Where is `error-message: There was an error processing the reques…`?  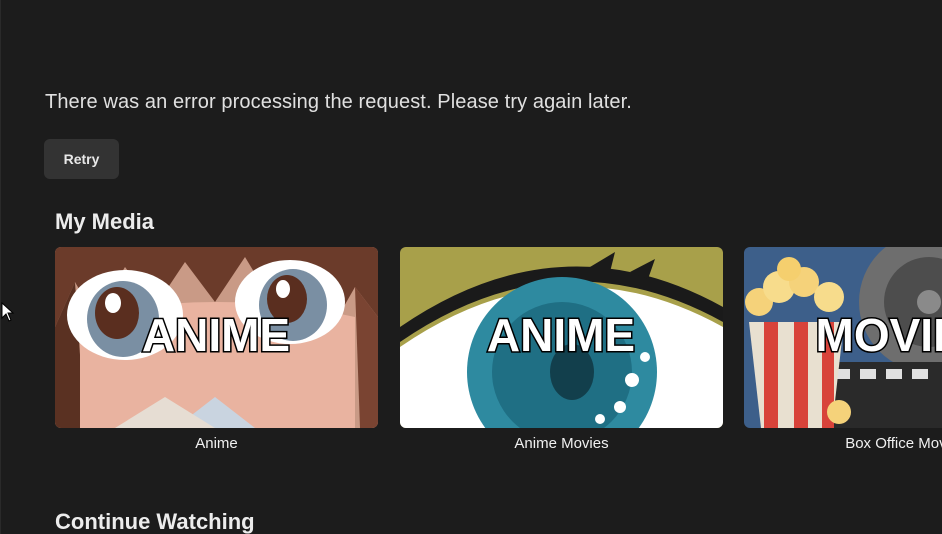
error-message: There was an error processing the reques… is located at coordinates (338, 102).